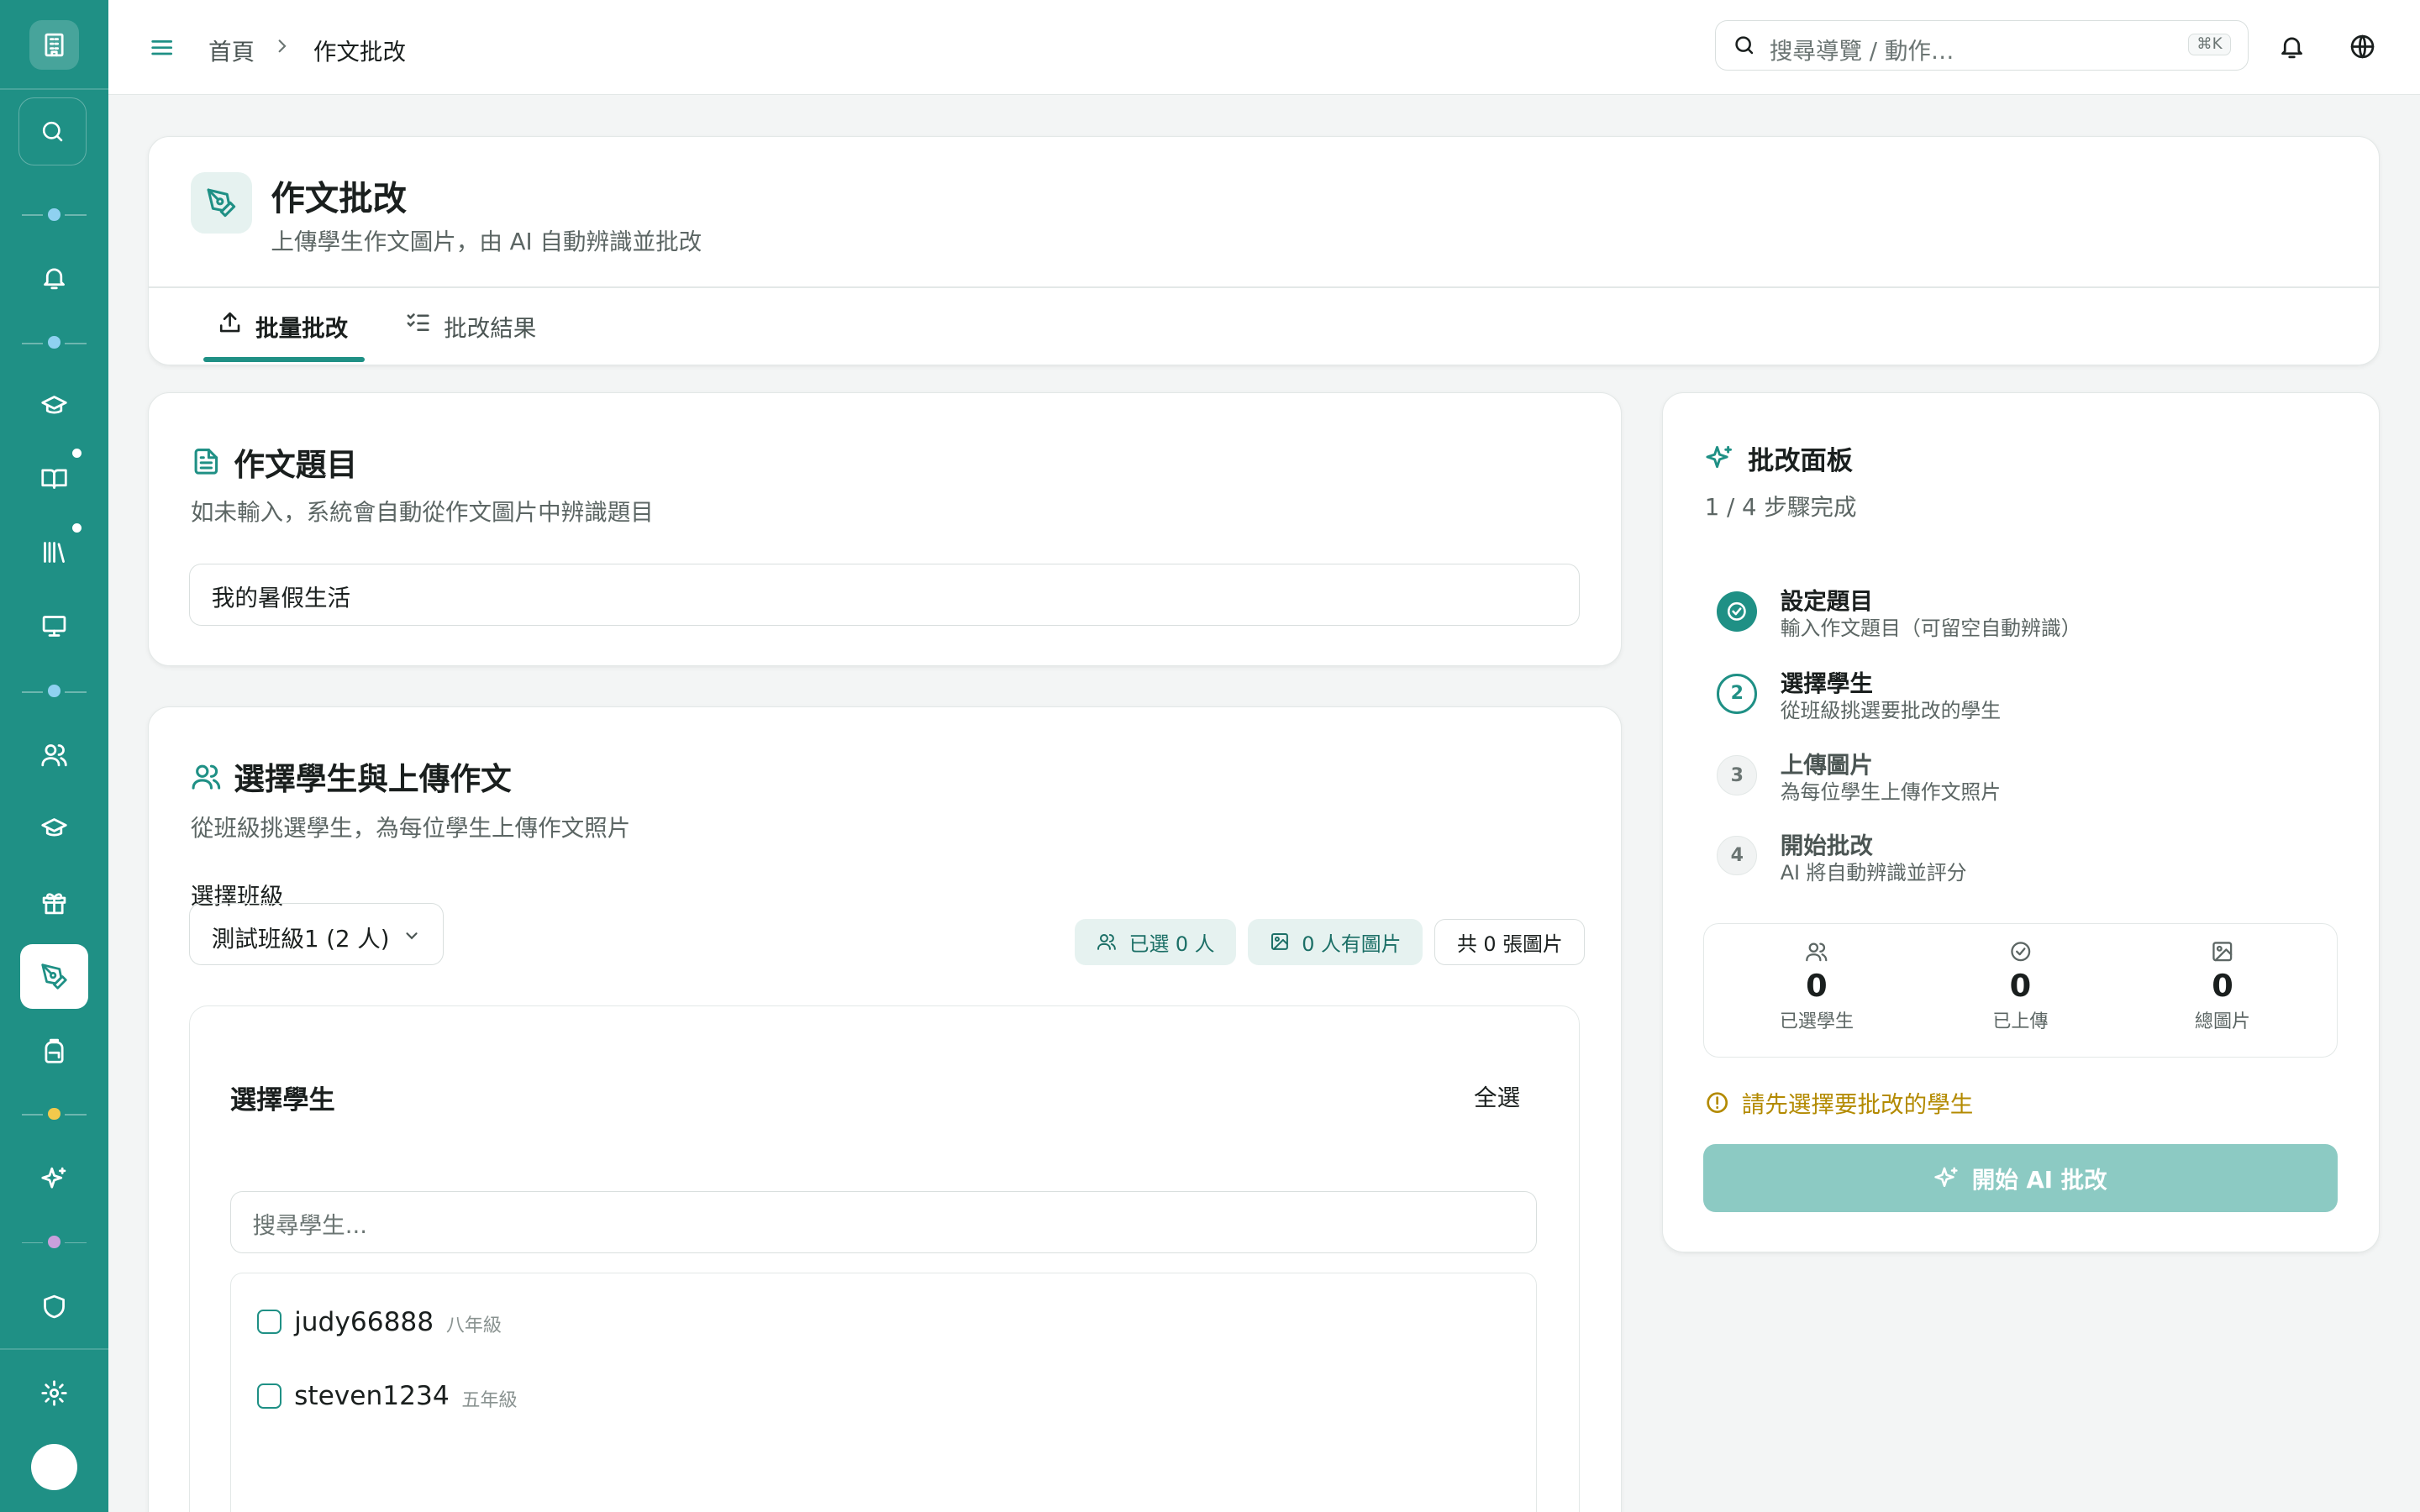  What do you see at coordinates (1982, 45) in the screenshot?
I see `global-search-input: 搜尋導覽 / 動作… ⌘K` at bounding box center [1982, 45].